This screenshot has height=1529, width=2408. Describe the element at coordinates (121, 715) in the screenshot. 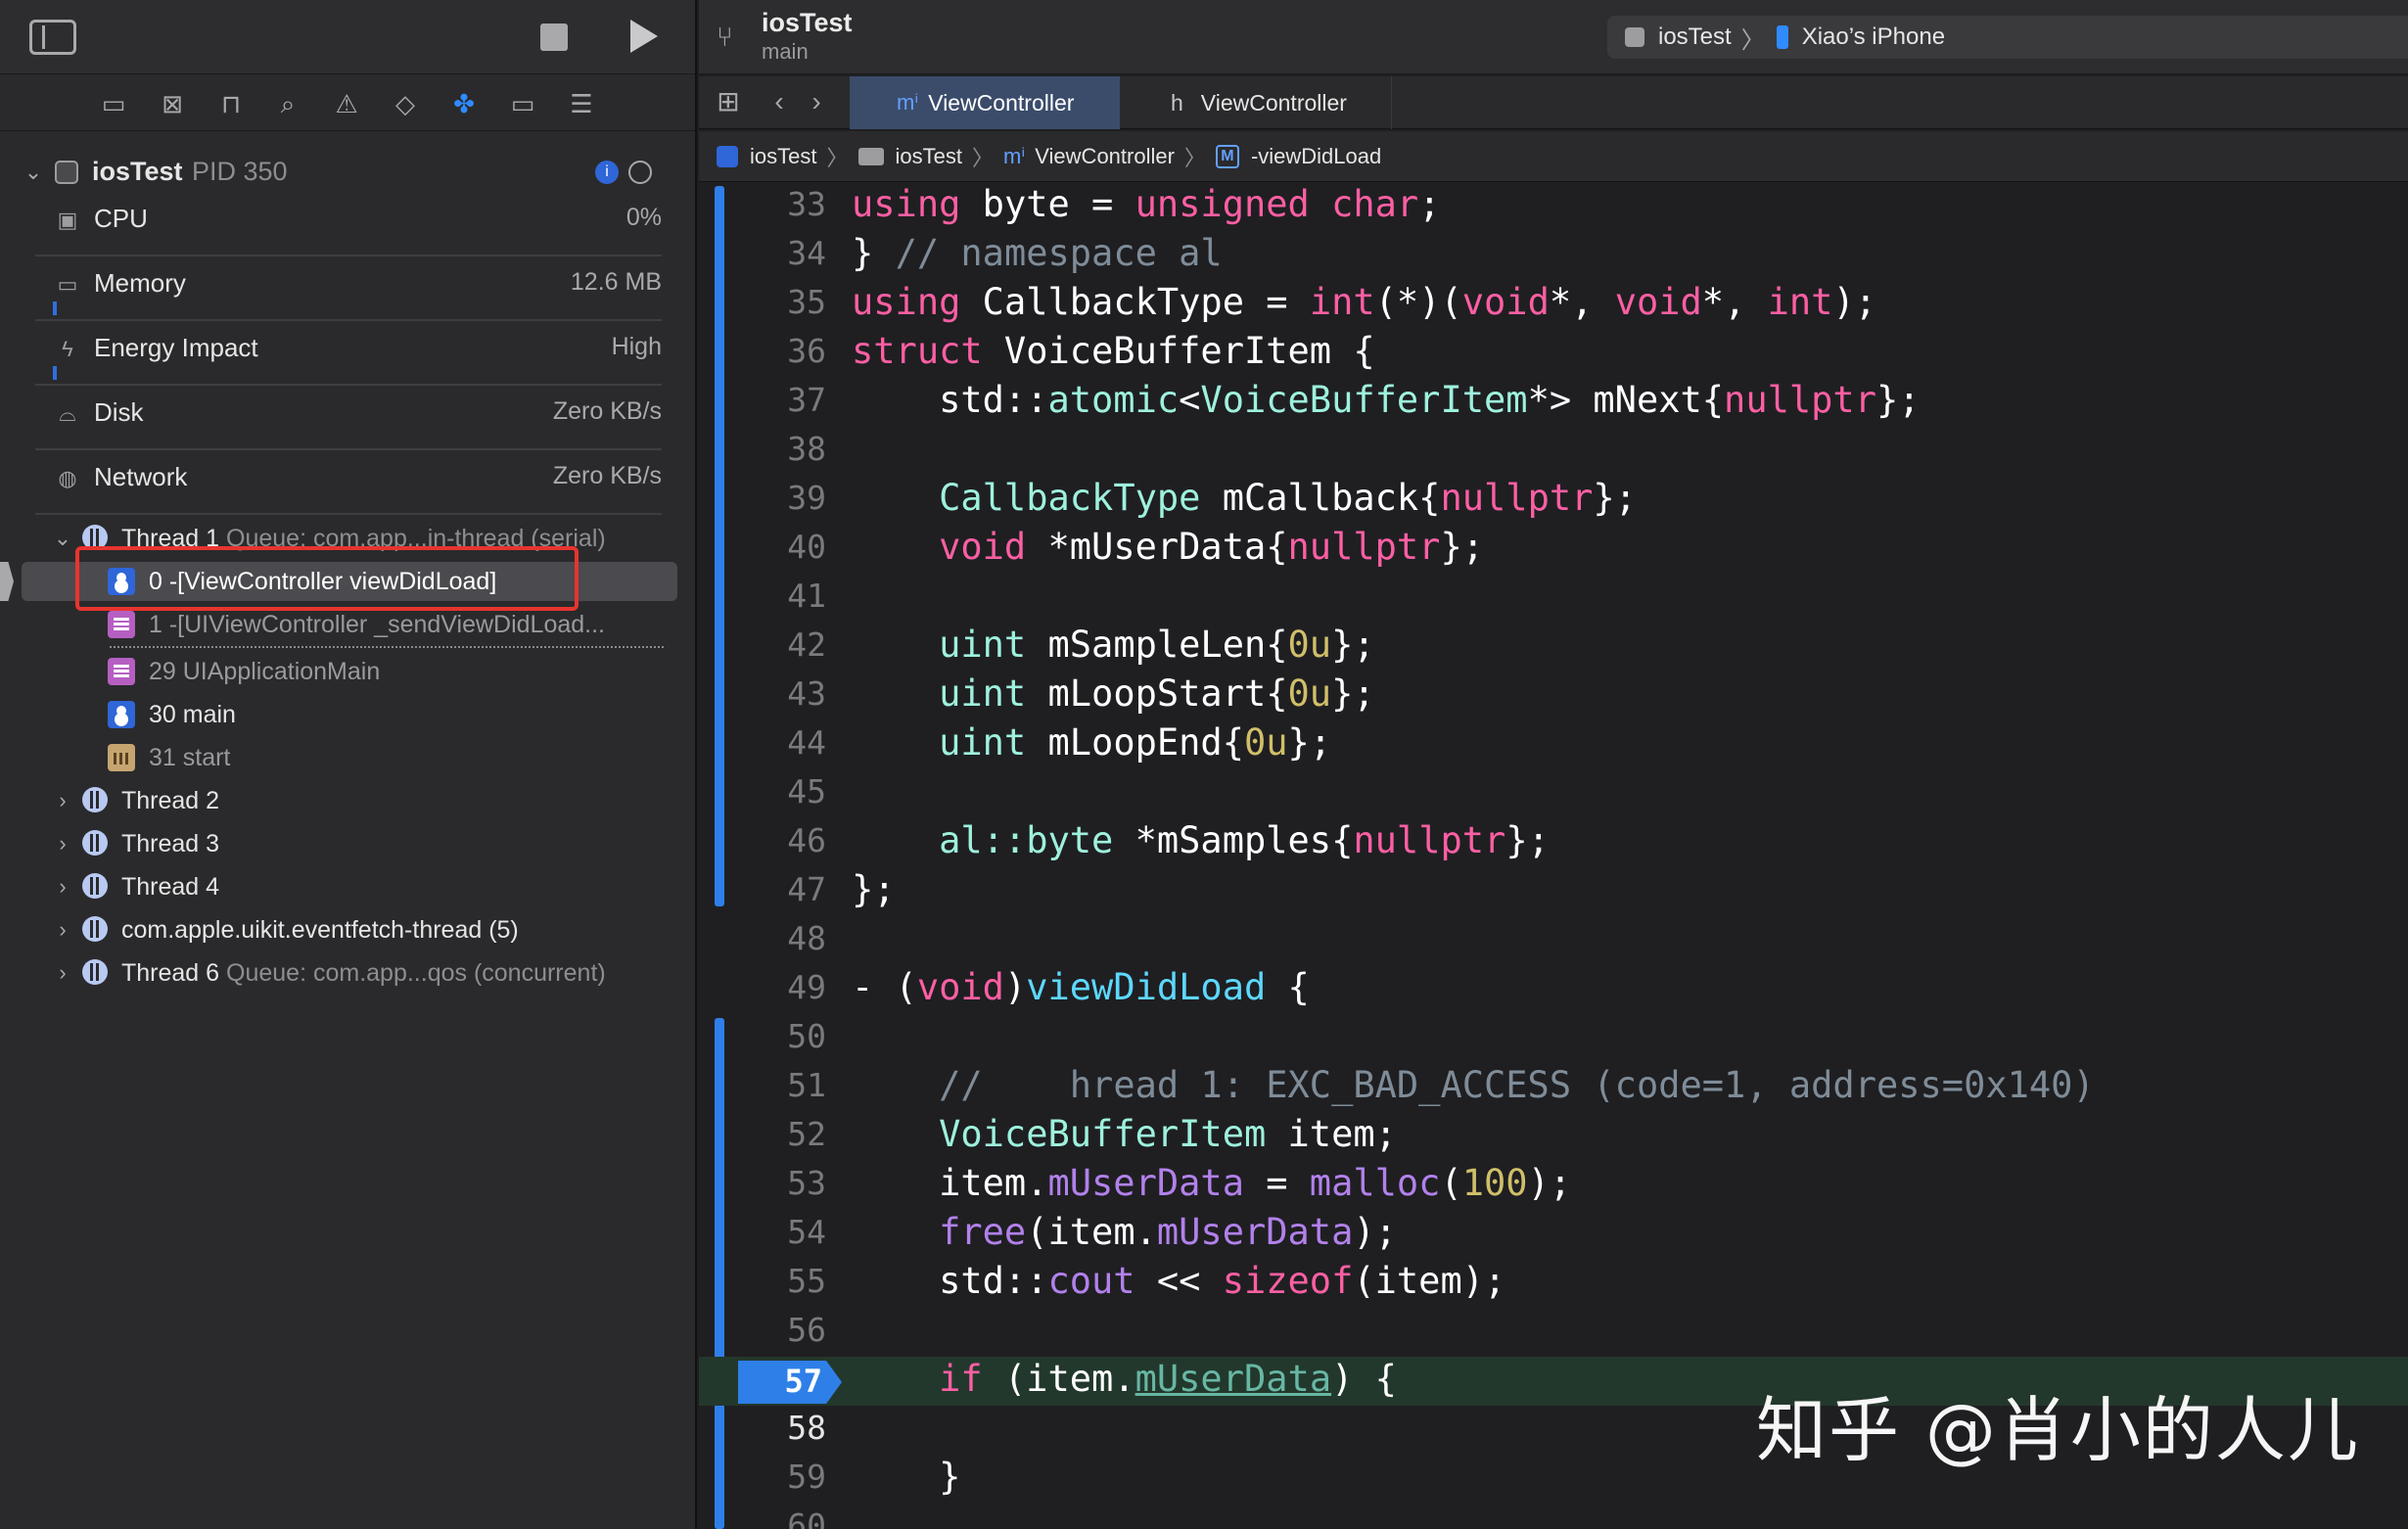

I see `user-frame-icon` at that location.